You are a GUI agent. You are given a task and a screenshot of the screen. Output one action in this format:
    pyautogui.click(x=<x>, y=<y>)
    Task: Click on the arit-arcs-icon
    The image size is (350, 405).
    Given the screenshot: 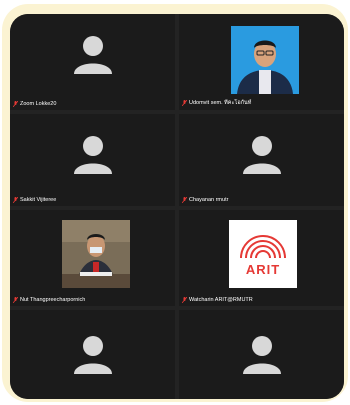 What is the action you would take?
    pyautogui.click(x=263, y=254)
    